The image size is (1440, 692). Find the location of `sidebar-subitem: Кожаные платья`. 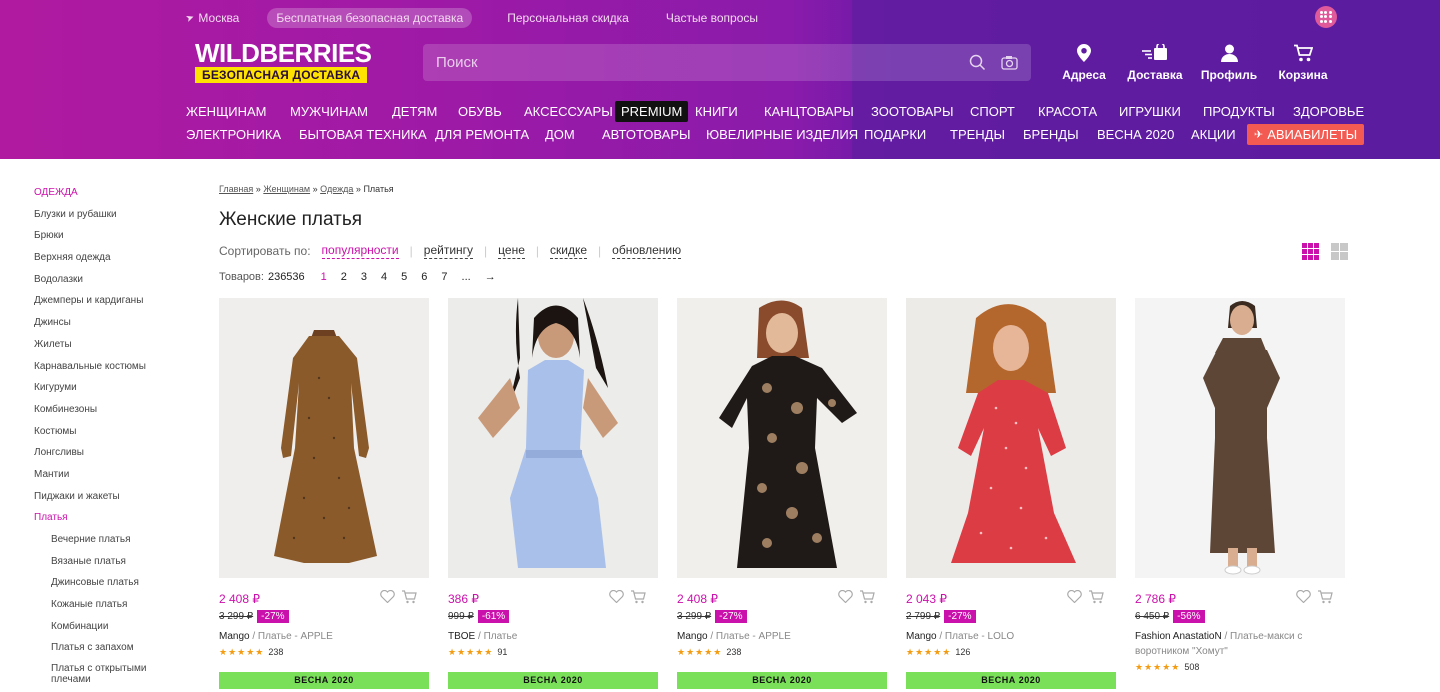

sidebar-subitem: Кожаные платья is located at coordinates (114, 609).